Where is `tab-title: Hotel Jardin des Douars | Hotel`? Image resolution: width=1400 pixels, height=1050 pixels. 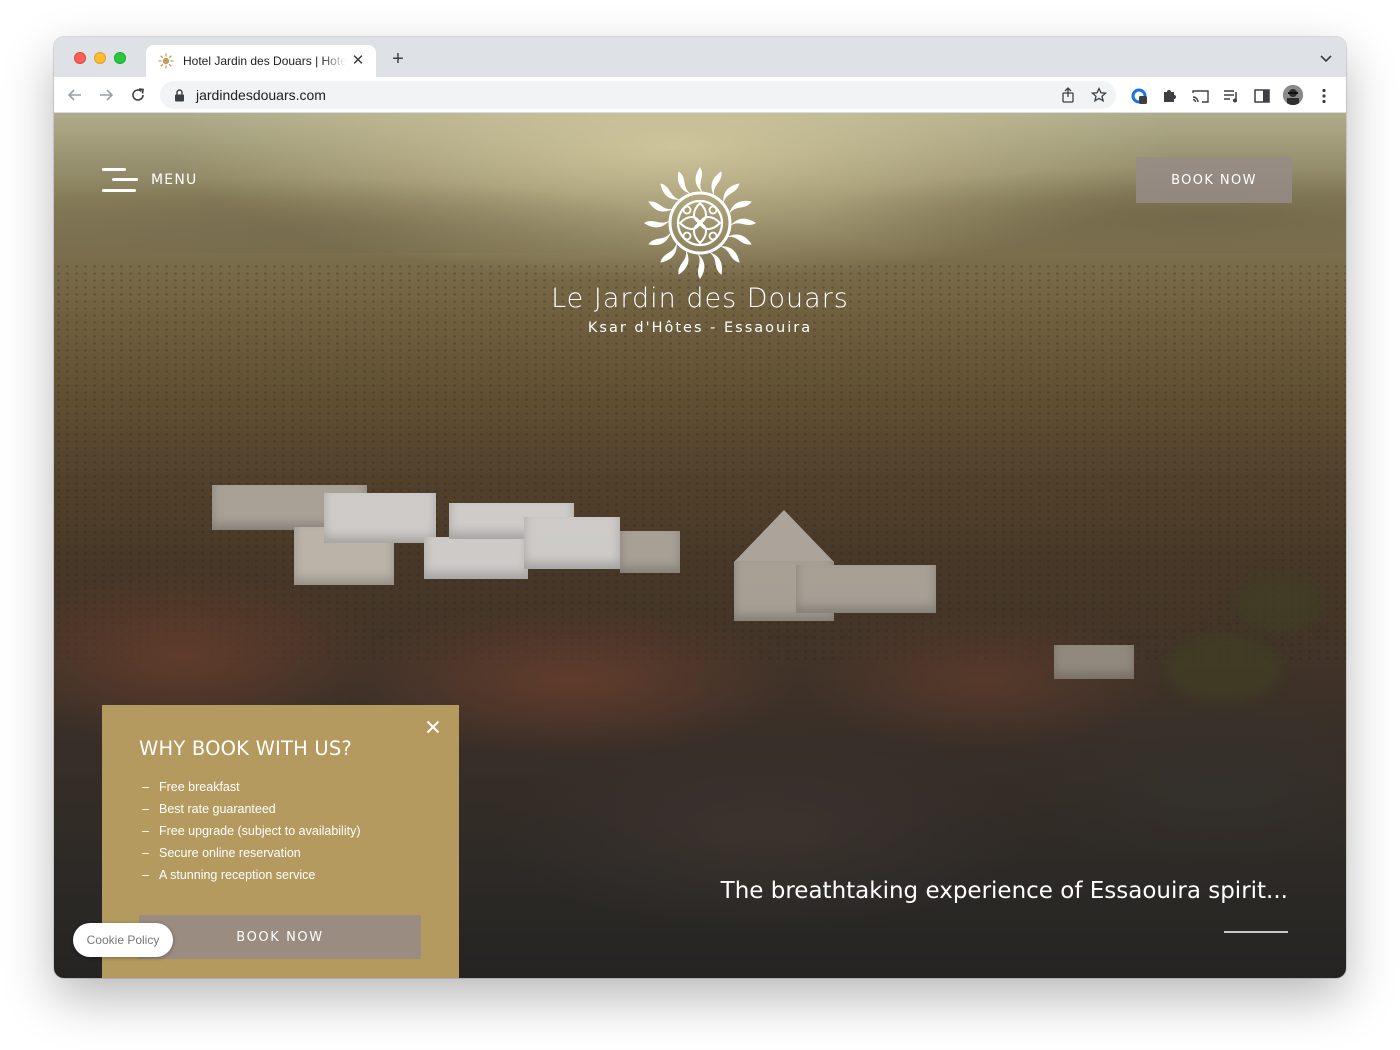
tab-title: Hotel Jardin des Douars | Hotel is located at coordinates (264, 61).